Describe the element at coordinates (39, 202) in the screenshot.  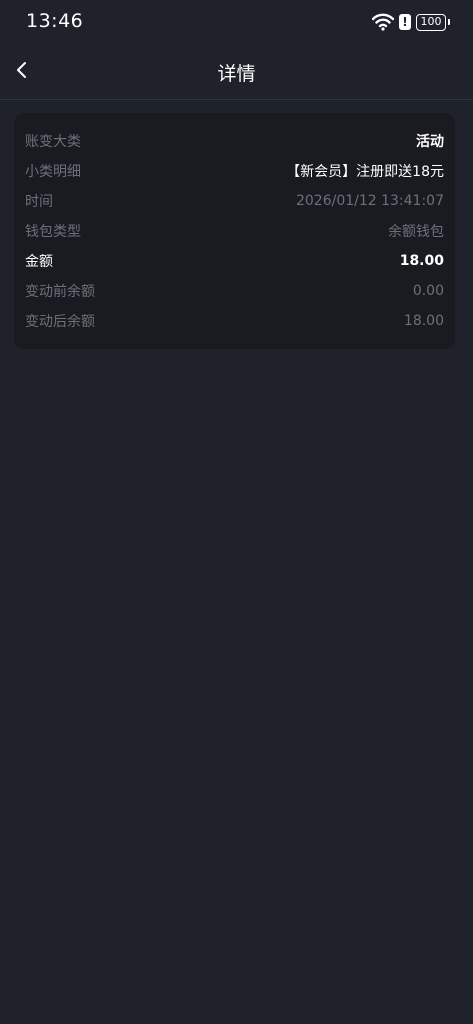
I see `time-label: 时间` at that location.